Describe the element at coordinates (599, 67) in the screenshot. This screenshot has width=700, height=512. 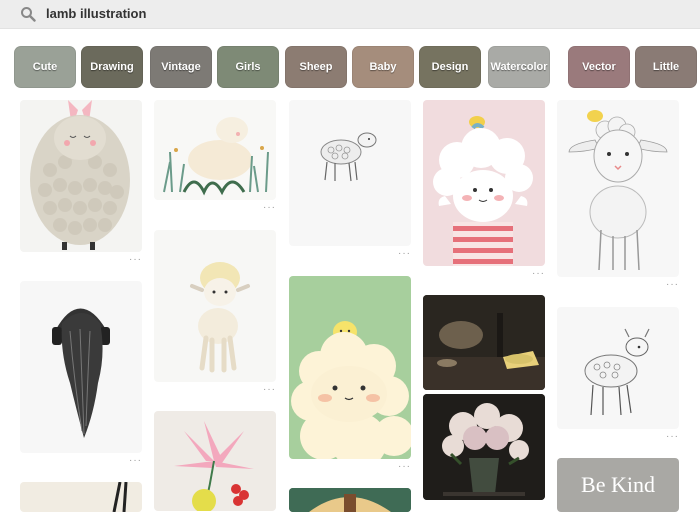
I see `chip-vector: Vector` at that location.